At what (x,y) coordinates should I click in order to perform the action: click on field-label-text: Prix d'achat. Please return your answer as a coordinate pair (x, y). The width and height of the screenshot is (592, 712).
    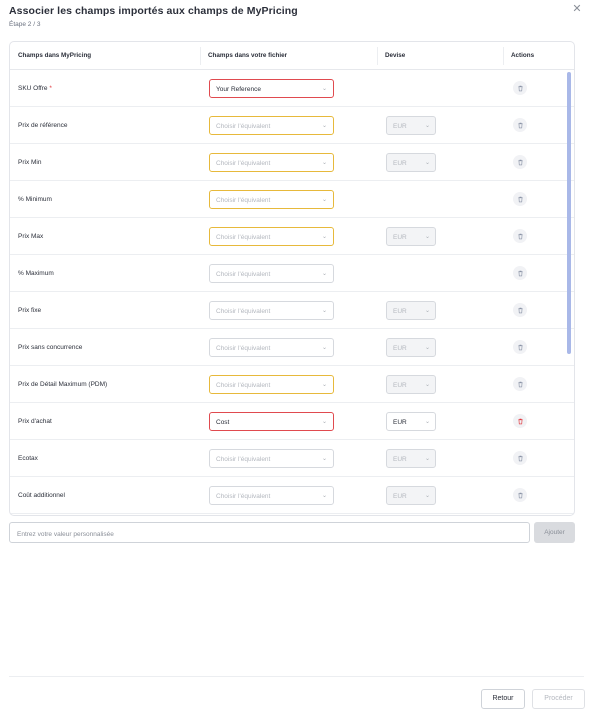
    Looking at the image, I should click on (35, 421).